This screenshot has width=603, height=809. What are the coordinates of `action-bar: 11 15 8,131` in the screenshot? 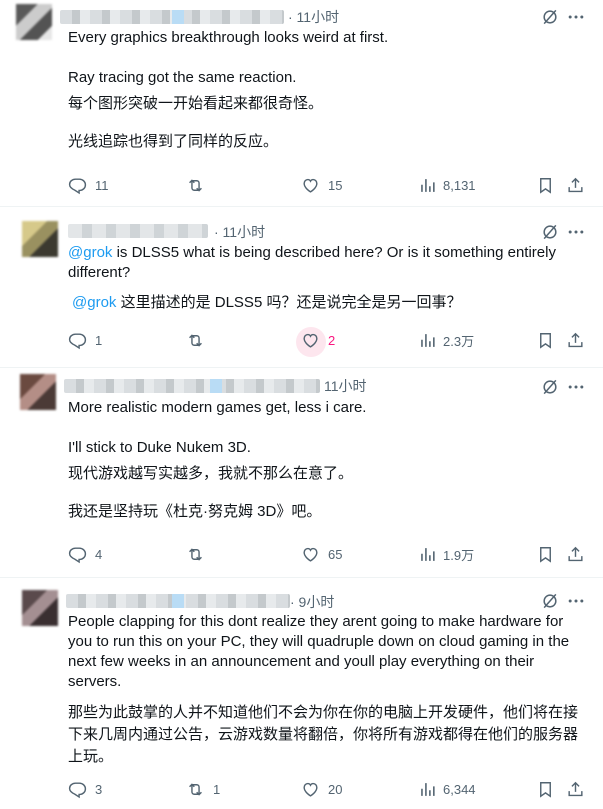 It's located at (301, 187).